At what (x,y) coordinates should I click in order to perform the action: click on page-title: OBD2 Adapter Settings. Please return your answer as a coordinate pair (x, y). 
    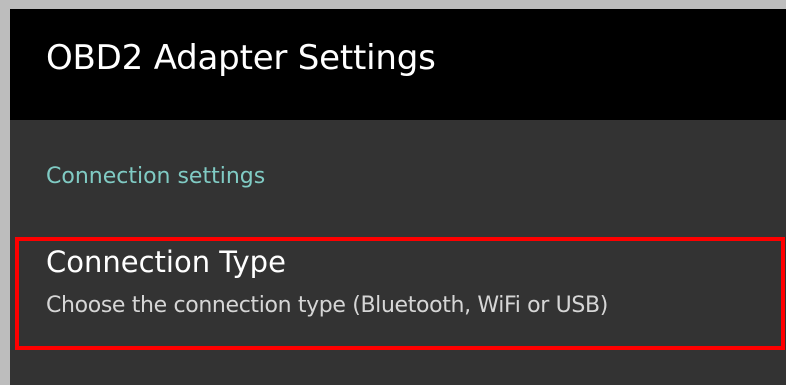
    Looking at the image, I should click on (241, 58).